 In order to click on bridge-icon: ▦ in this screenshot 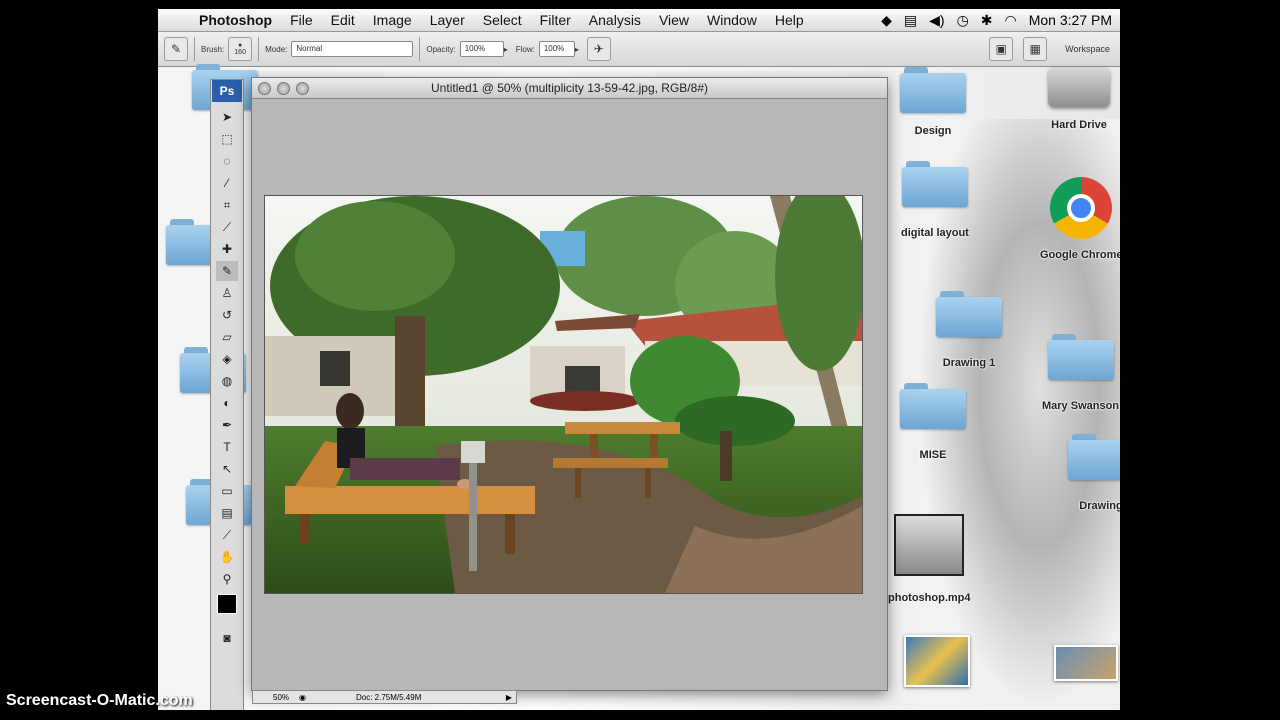, I will do `click(1035, 49)`.